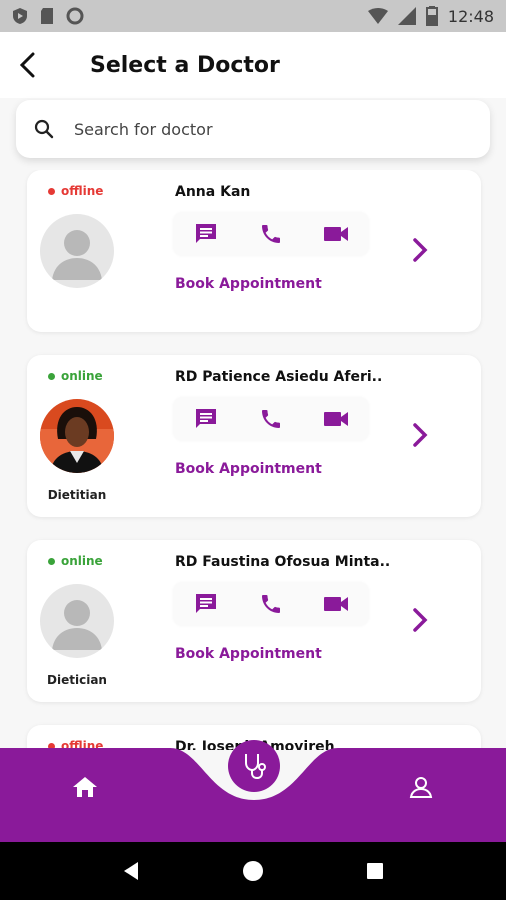 The width and height of the screenshot is (506, 900). What do you see at coordinates (406, 16) in the screenshot?
I see `signal-icon` at bounding box center [406, 16].